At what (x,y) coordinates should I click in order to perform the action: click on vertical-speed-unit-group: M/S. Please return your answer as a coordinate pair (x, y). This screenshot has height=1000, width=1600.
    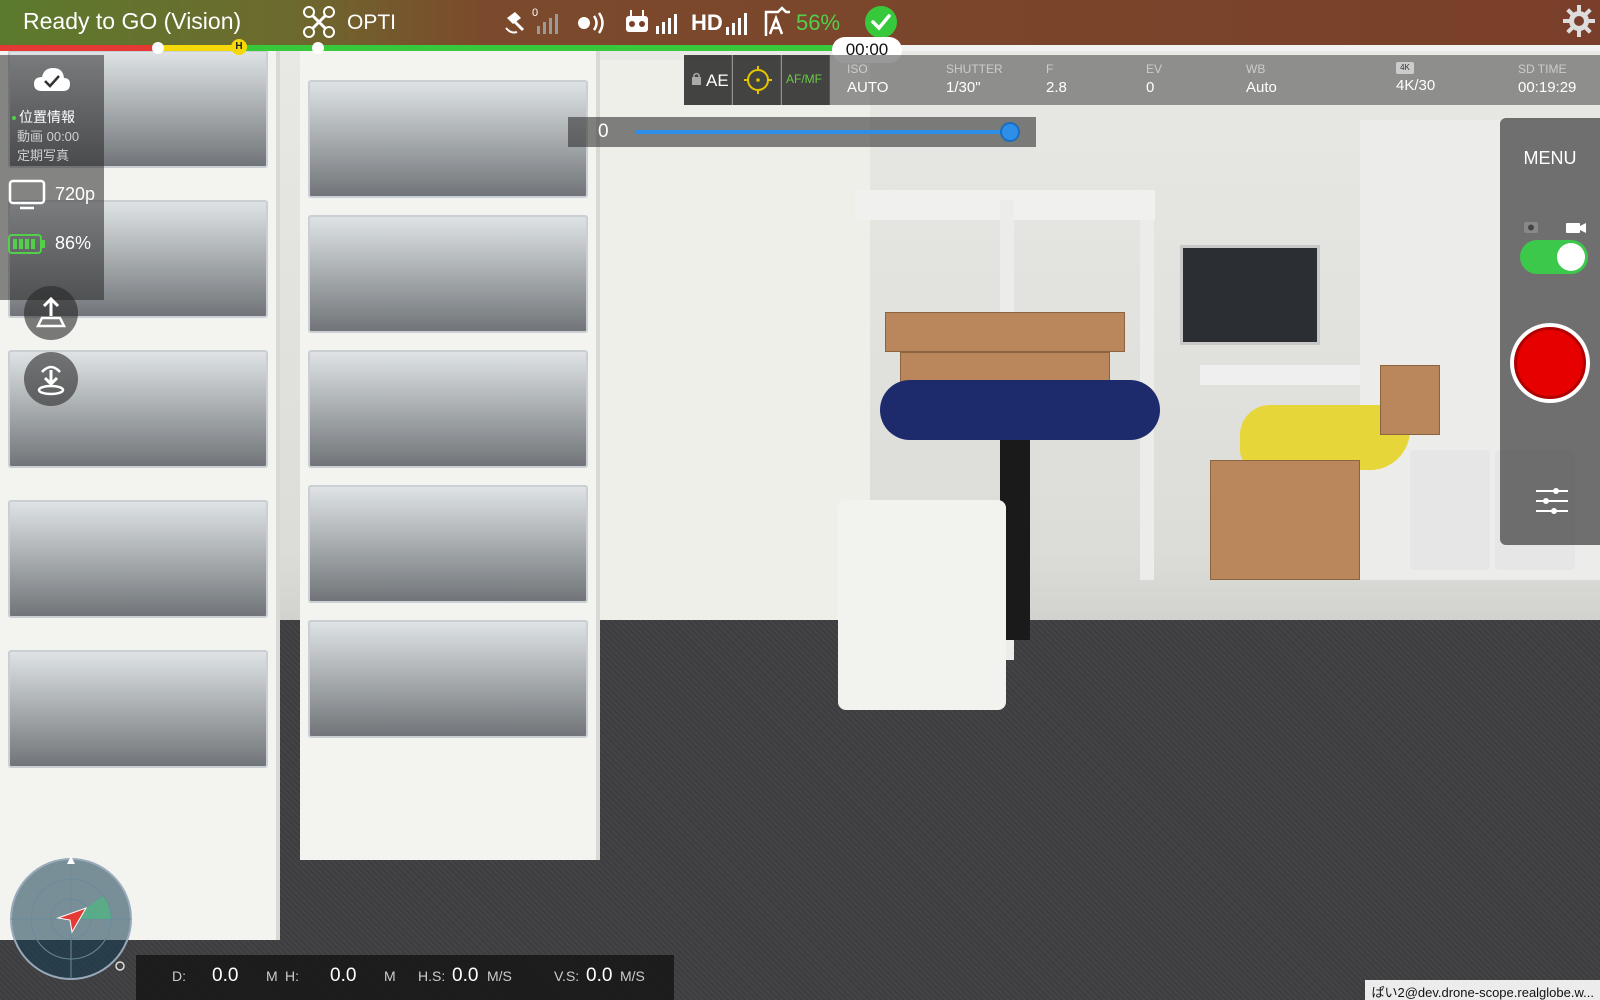
    Looking at the image, I should click on (632, 984).